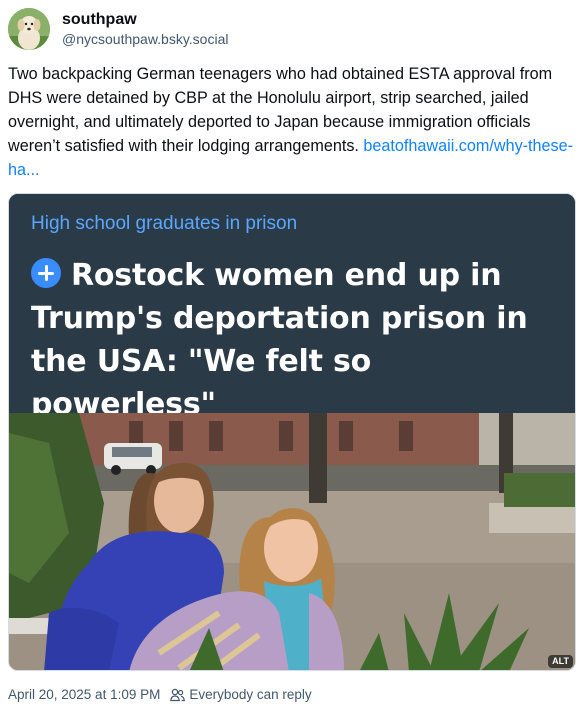 Image resolution: width=586 pixels, height=712 pixels. Describe the element at coordinates (29, 29) in the screenshot. I see `dog-avatar-icon` at that location.